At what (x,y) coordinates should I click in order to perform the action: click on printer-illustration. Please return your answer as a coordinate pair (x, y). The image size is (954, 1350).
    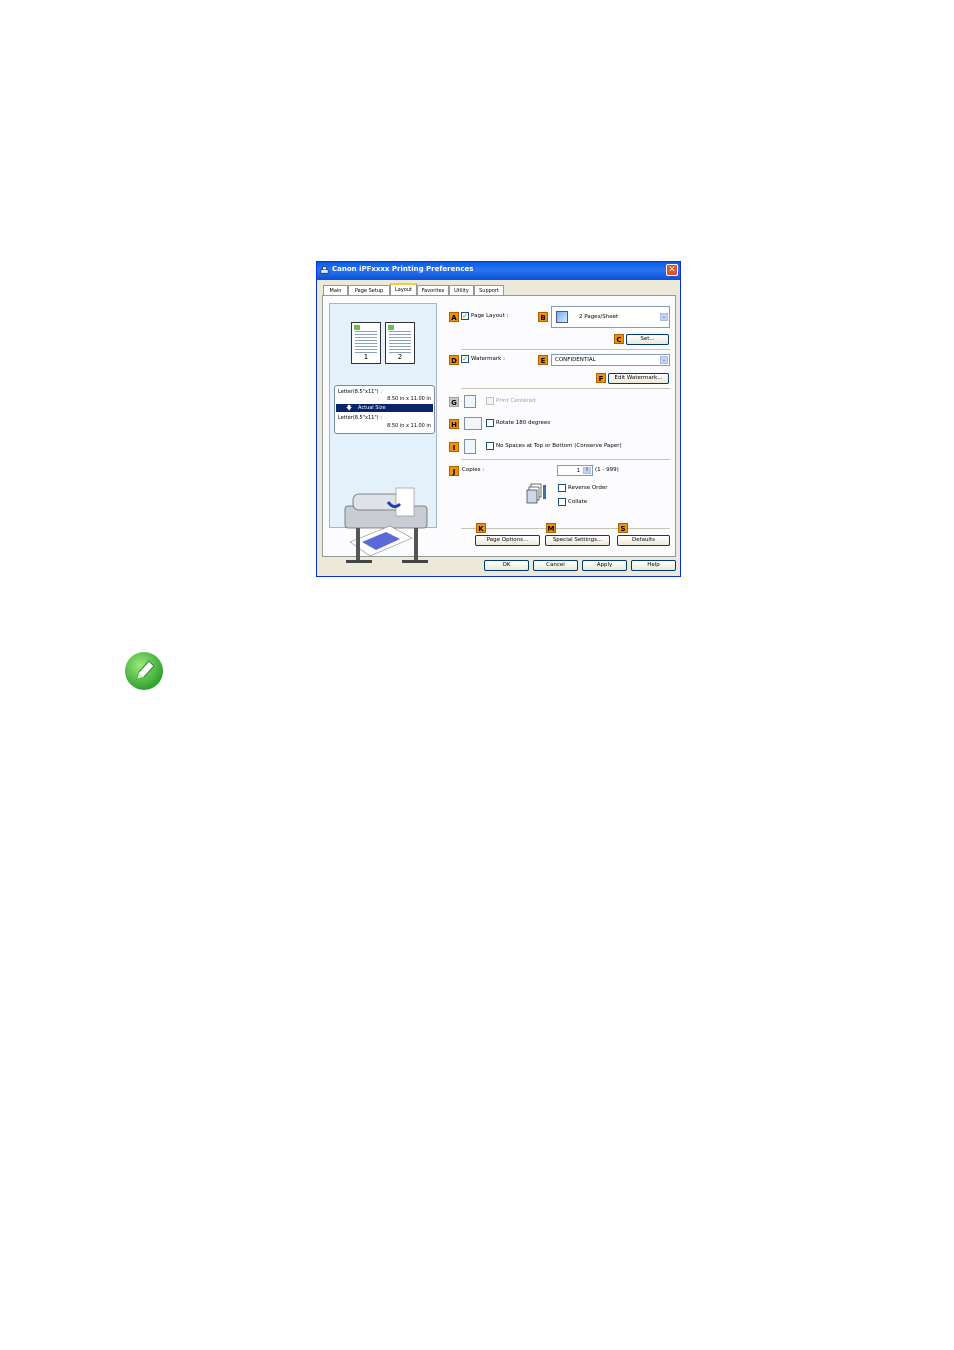
    Looking at the image, I should click on (386, 525).